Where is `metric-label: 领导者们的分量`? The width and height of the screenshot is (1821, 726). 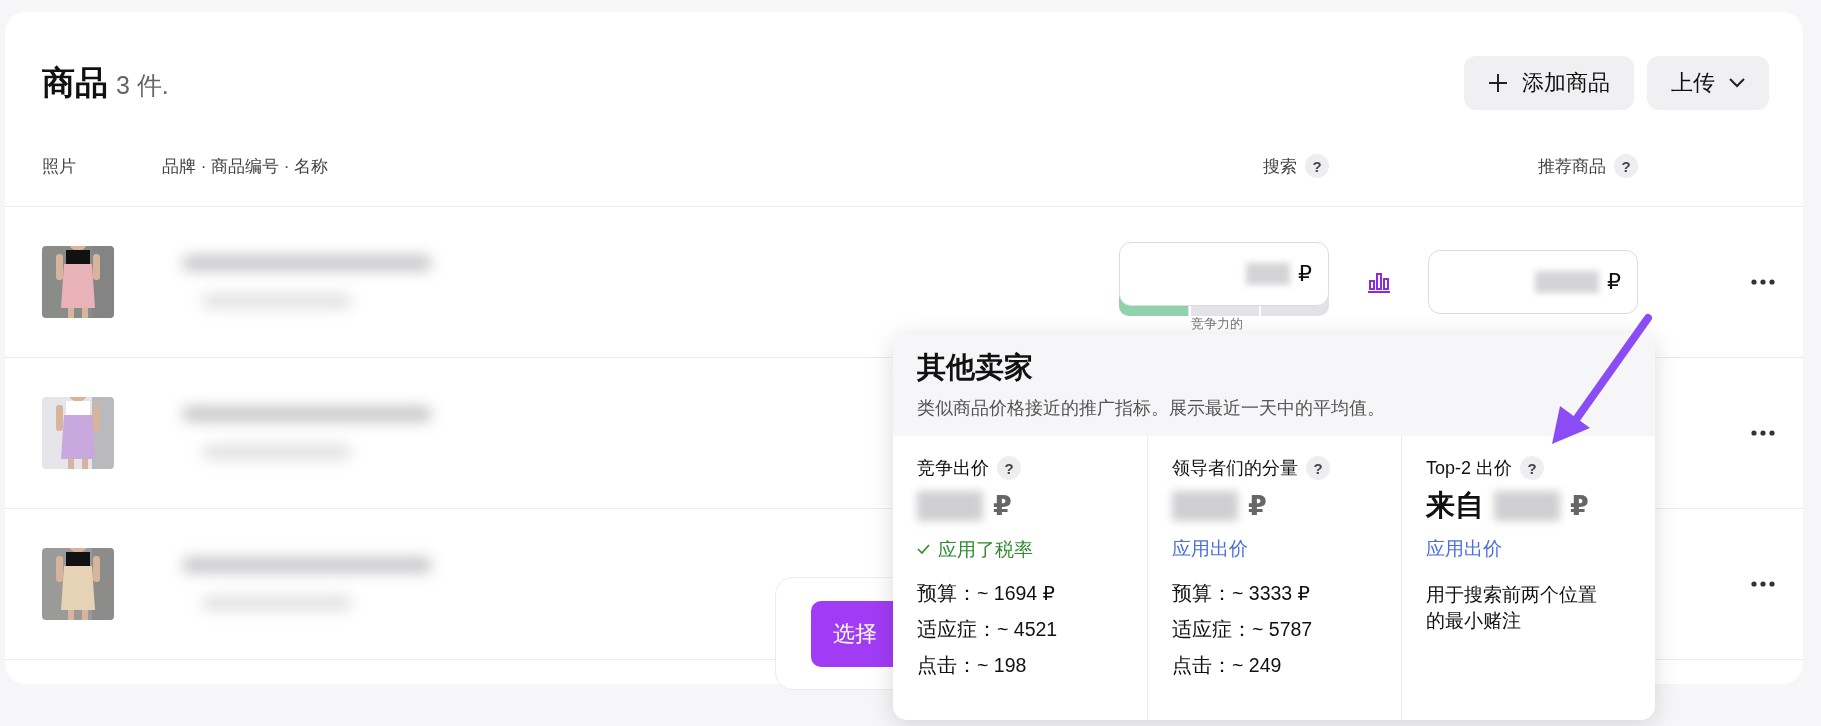 metric-label: 领导者们的分量 is located at coordinates (1235, 468).